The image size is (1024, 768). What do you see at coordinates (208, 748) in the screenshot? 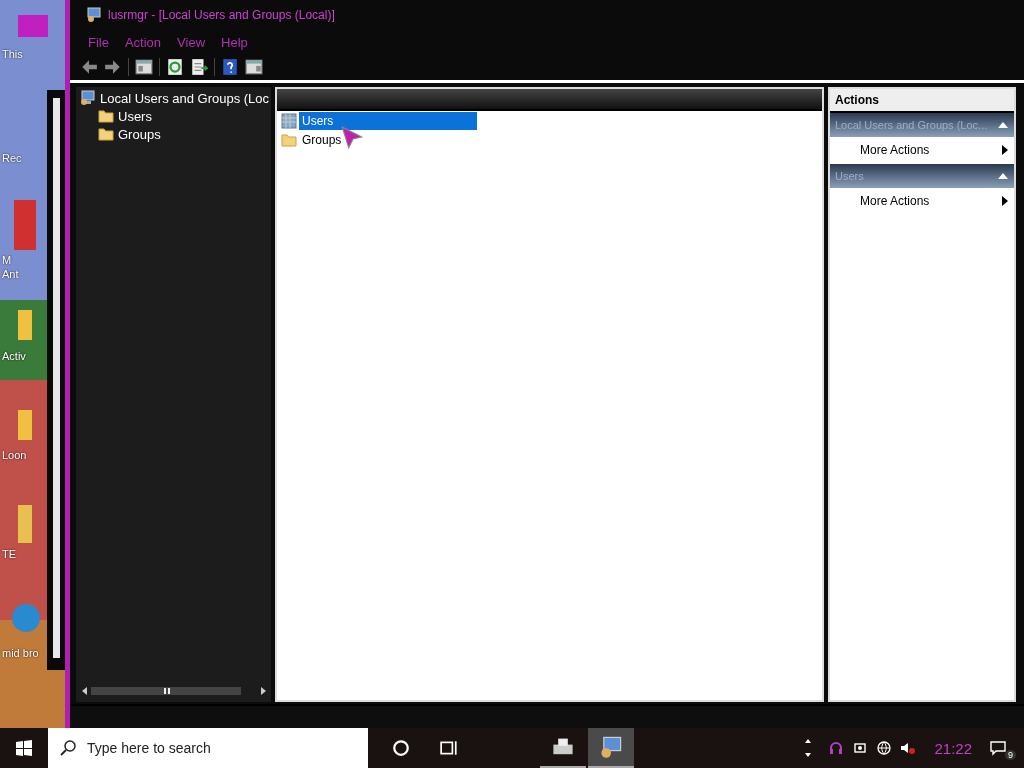
I see `search-field: Type here to search` at bounding box center [208, 748].